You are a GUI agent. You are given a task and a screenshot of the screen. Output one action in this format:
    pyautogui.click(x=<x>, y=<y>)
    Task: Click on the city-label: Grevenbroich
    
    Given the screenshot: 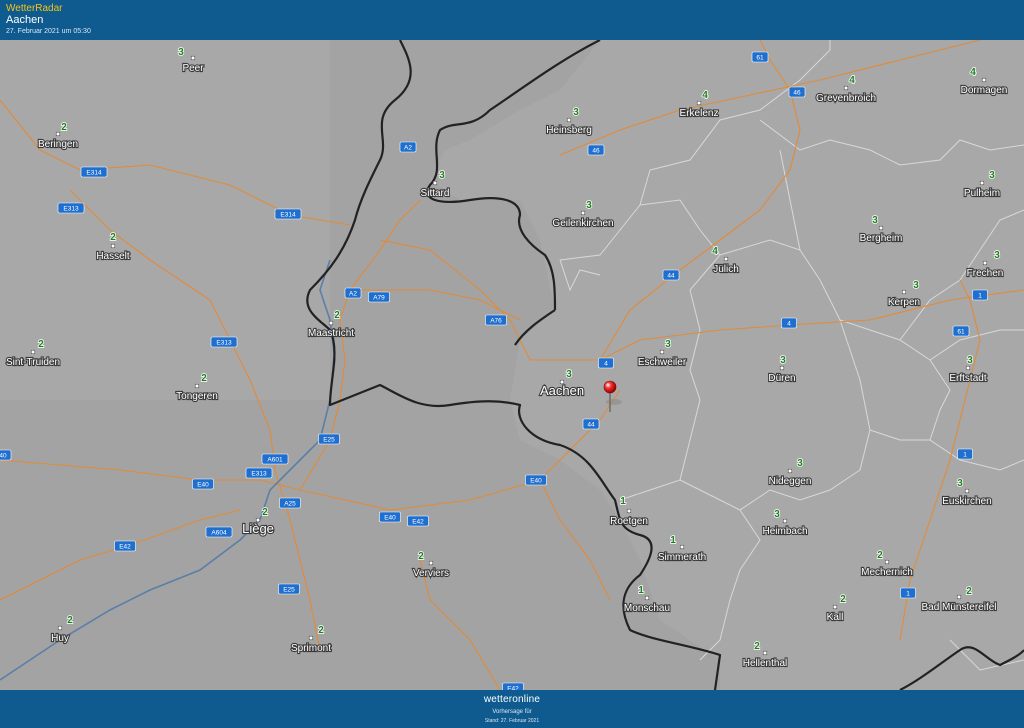 What is the action you would take?
    pyautogui.click(x=846, y=98)
    